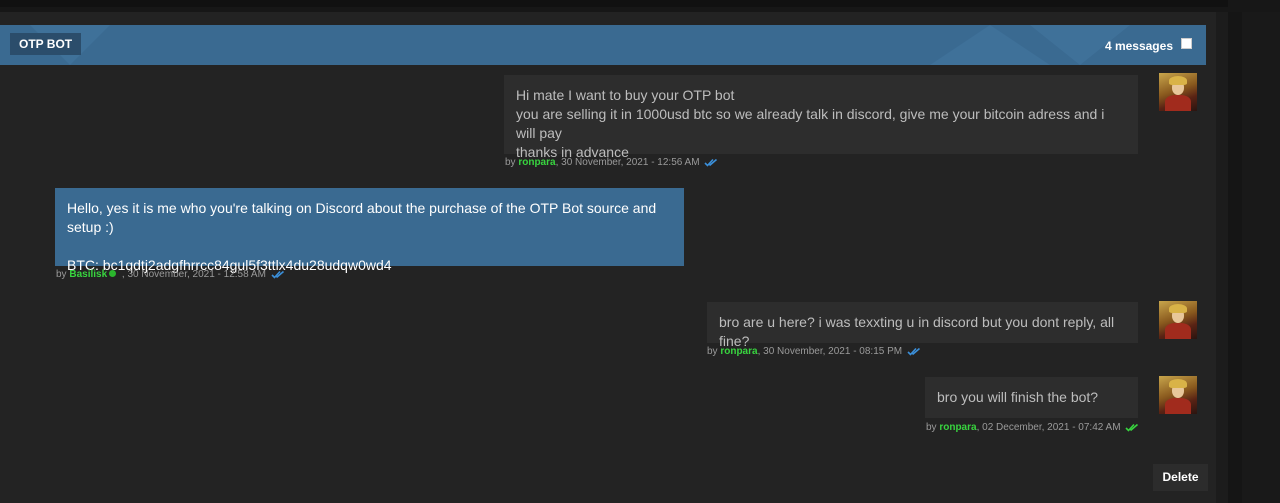 The image size is (1280, 503). What do you see at coordinates (1018, 397) in the screenshot?
I see `message-text: bro you will finish the bot?` at bounding box center [1018, 397].